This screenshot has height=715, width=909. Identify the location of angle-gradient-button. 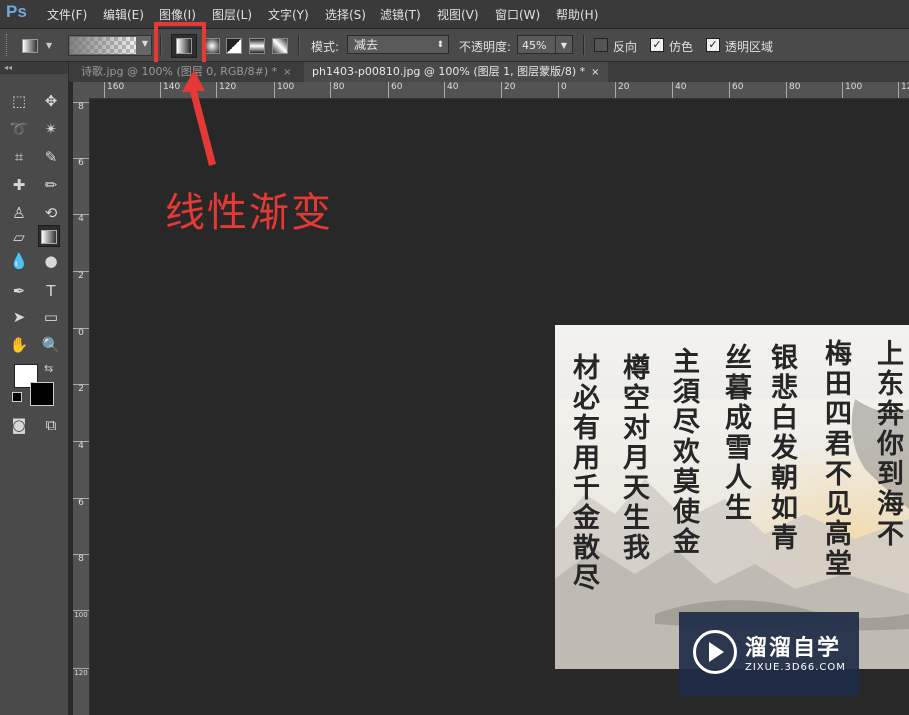
(234, 46).